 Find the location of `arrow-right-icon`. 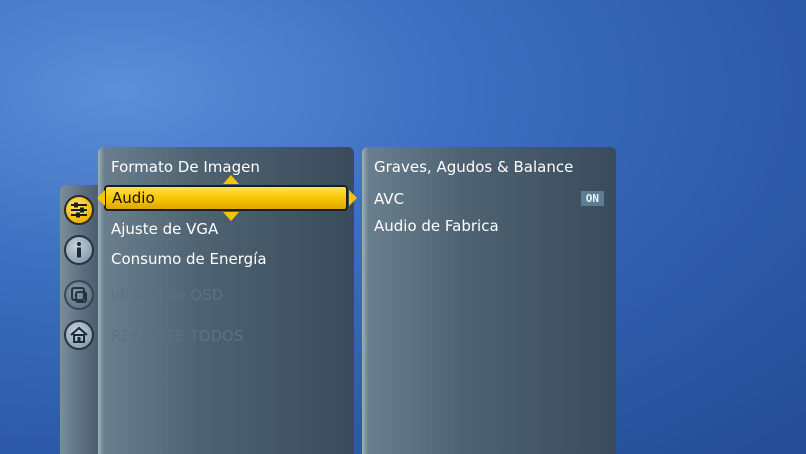

arrow-right-icon is located at coordinates (353, 198).